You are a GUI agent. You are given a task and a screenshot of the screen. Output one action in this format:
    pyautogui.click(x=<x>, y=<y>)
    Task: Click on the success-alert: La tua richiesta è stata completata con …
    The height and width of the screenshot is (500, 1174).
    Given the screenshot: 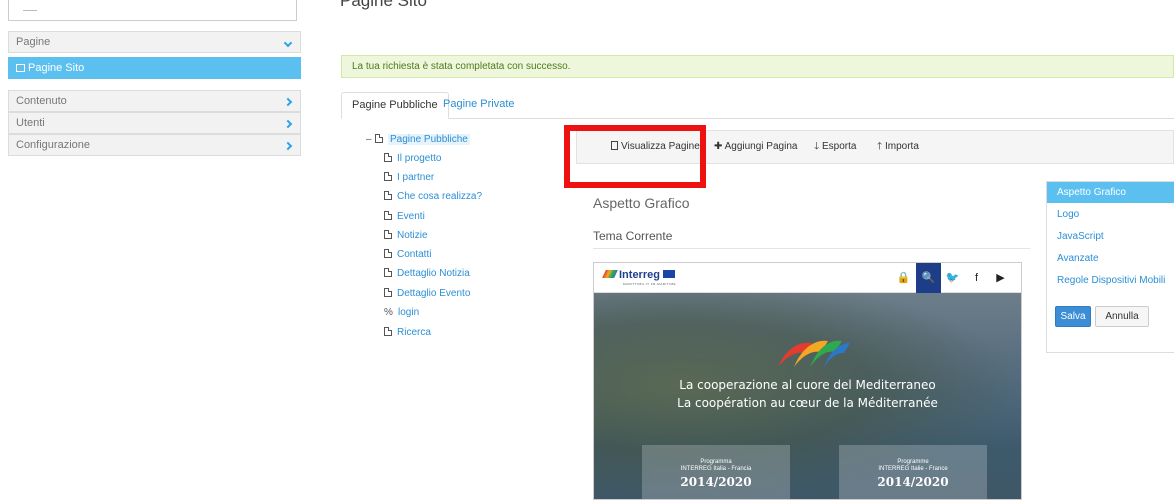 What is the action you would take?
    pyautogui.click(x=757, y=66)
    